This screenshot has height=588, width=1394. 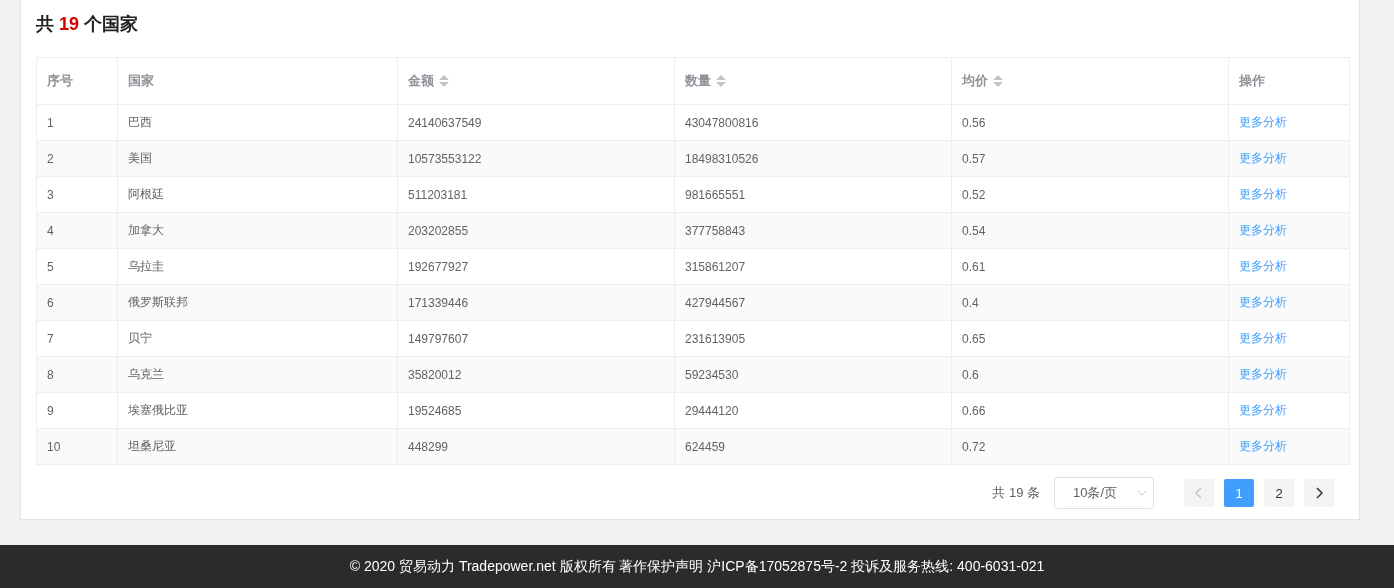 I want to click on table-cell: 0.57, so click(x=1090, y=158).